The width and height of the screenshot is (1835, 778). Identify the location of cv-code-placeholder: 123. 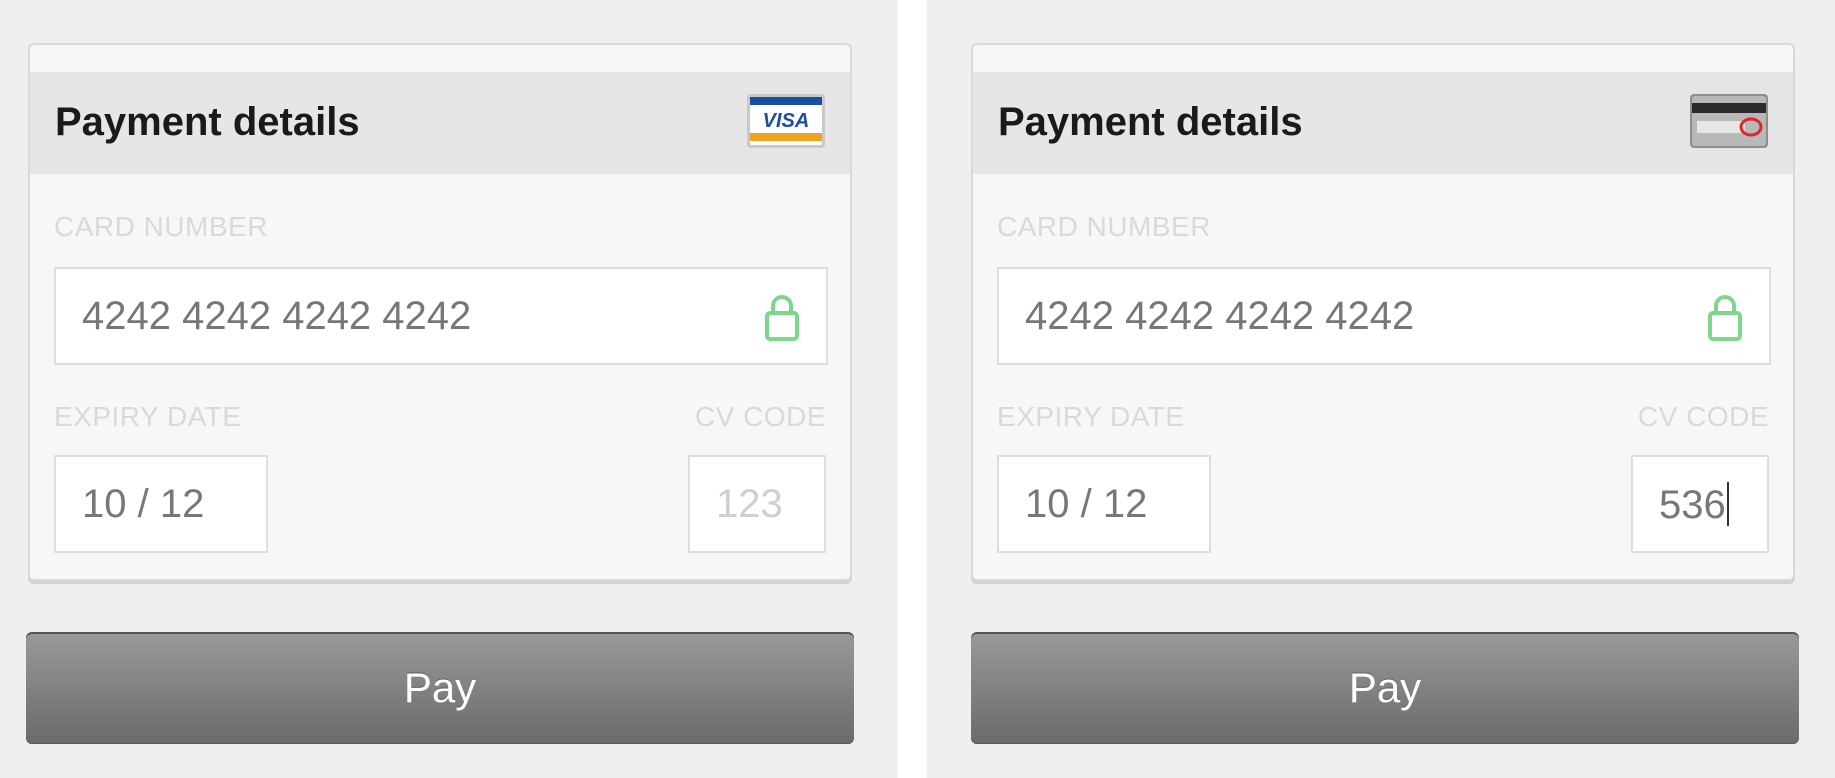
(749, 504).